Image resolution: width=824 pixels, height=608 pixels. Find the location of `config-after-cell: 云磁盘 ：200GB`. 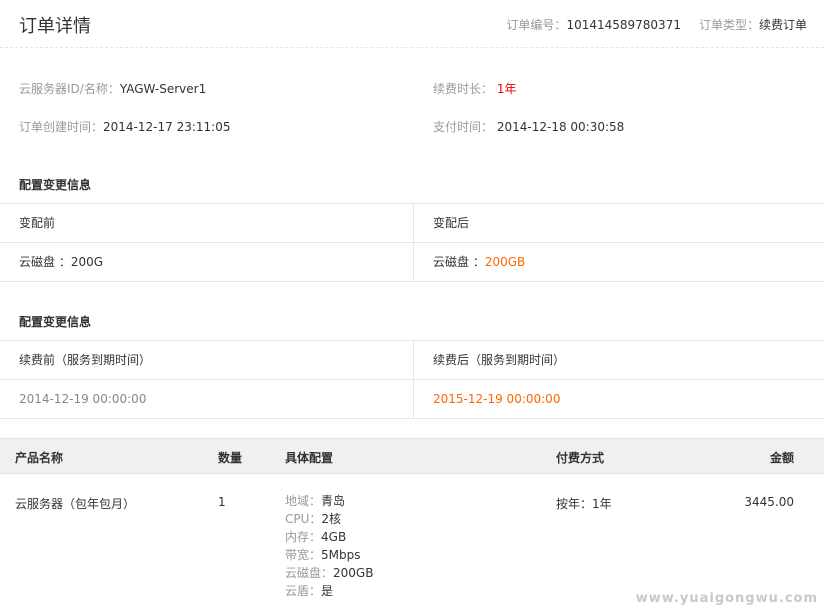

config-after-cell: 云磁盘 ：200GB is located at coordinates (619, 262).